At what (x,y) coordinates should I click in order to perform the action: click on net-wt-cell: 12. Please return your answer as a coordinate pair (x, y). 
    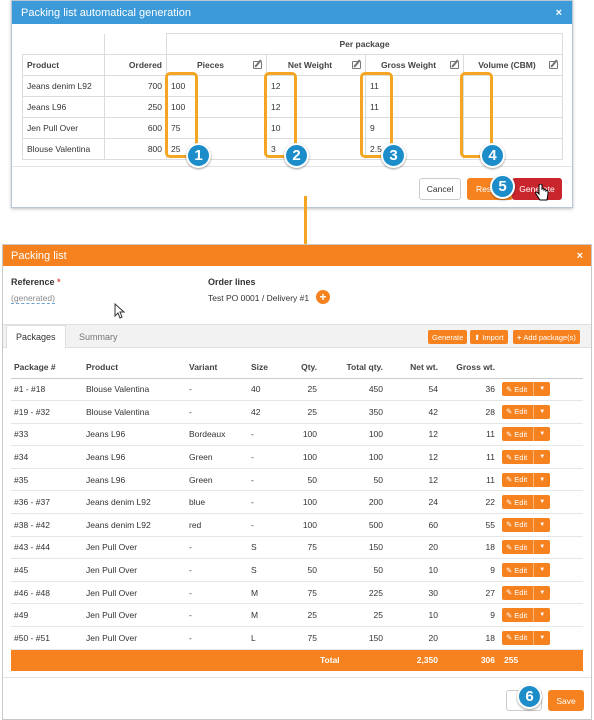
    Looking at the image, I should click on (413, 457).